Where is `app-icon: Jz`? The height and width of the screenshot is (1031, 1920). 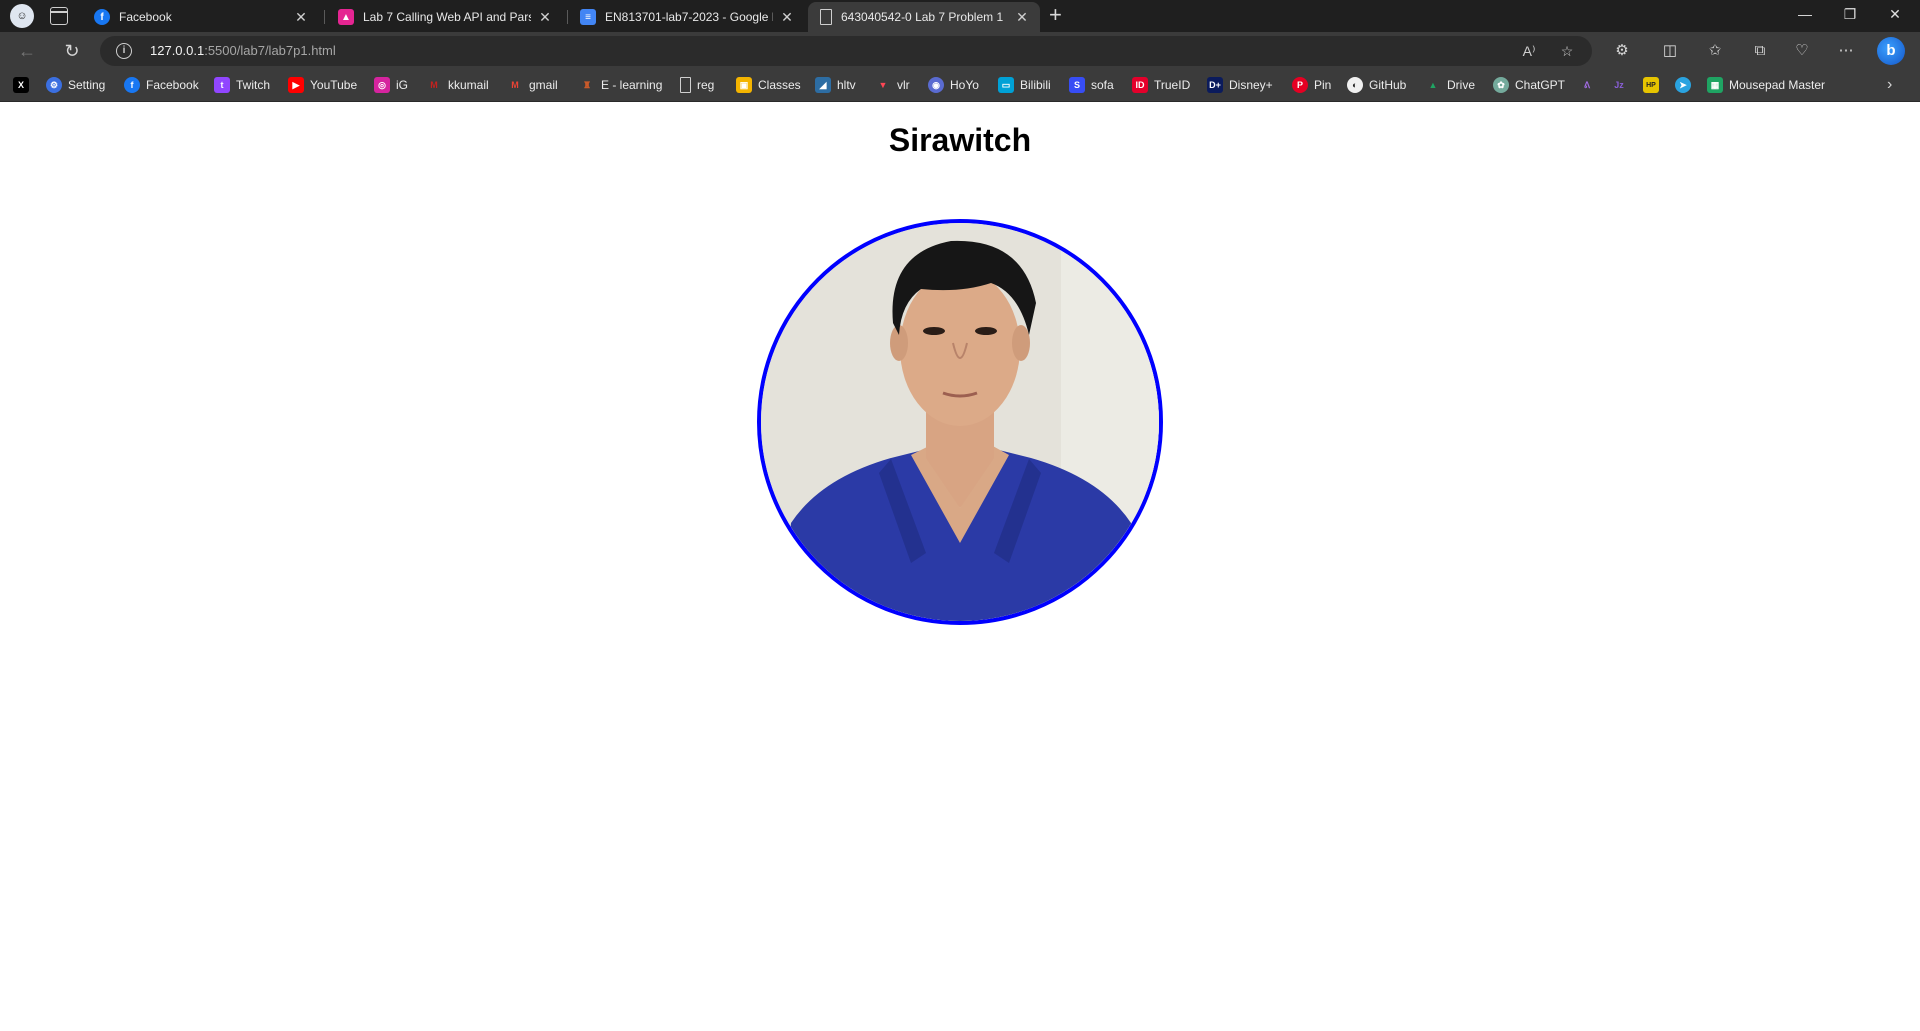
app-icon: Jz is located at coordinates (1619, 85).